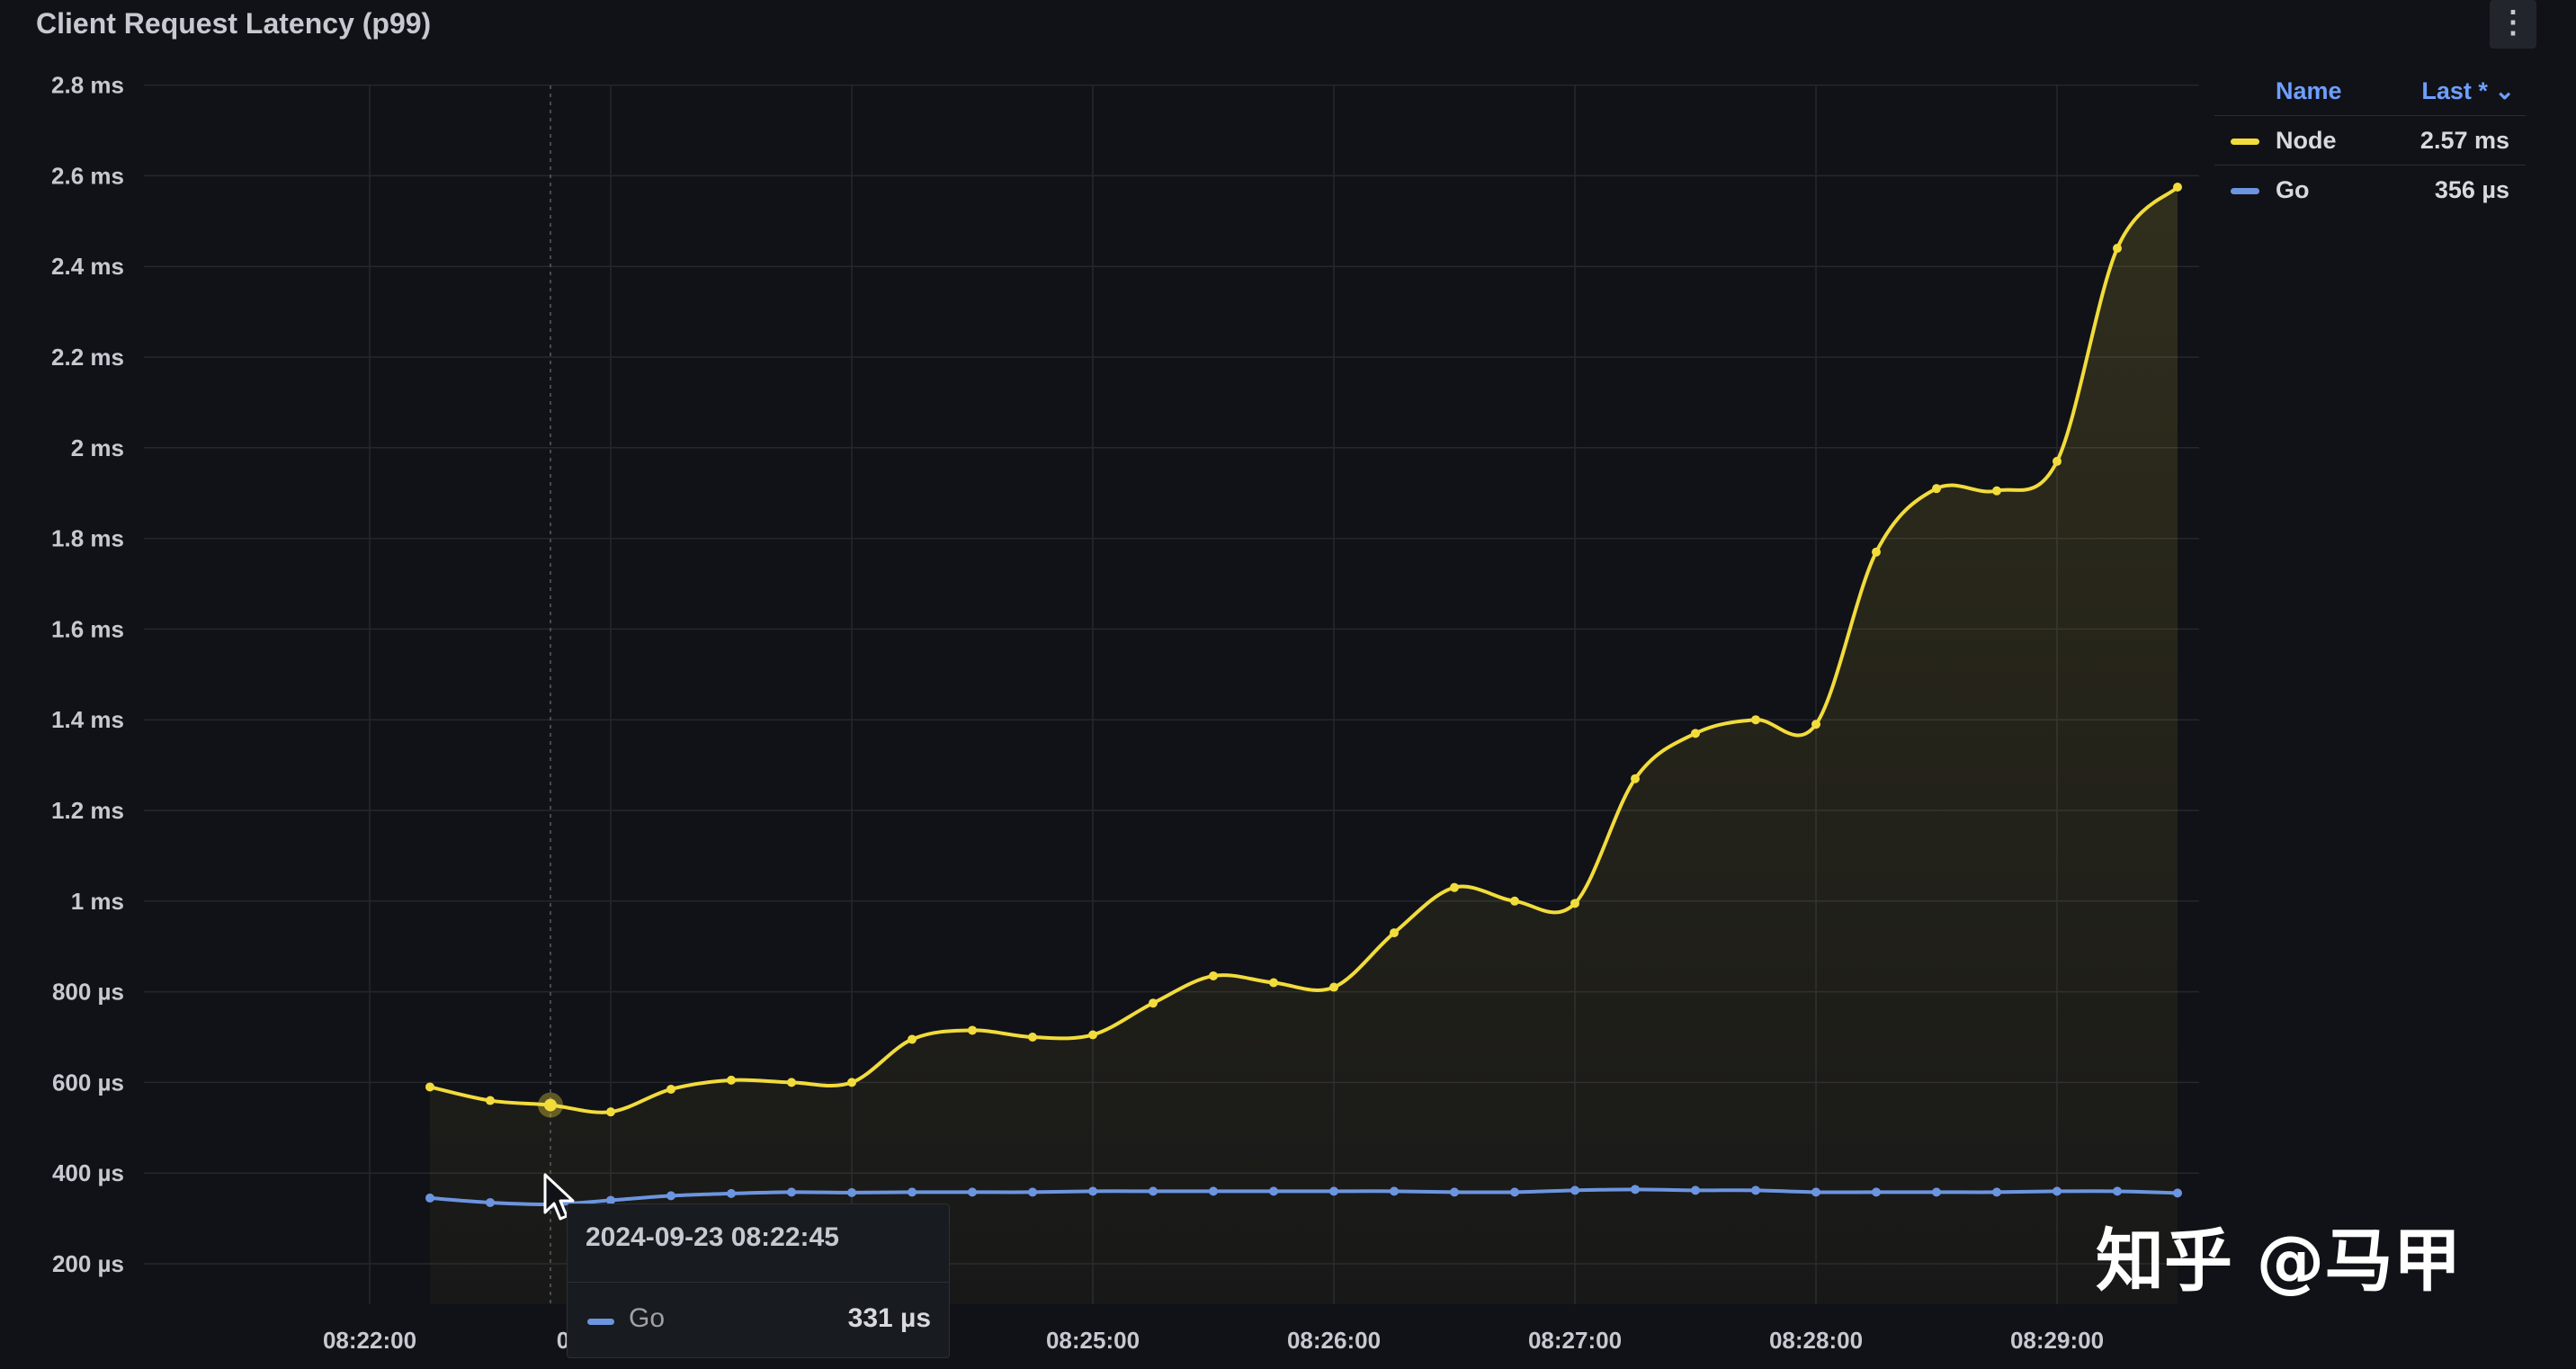 The width and height of the screenshot is (2576, 1369). What do you see at coordinates (88, 992) in the screenshot?
I see `y-tick-label: 800 µs` at bounding box center [88, 992].